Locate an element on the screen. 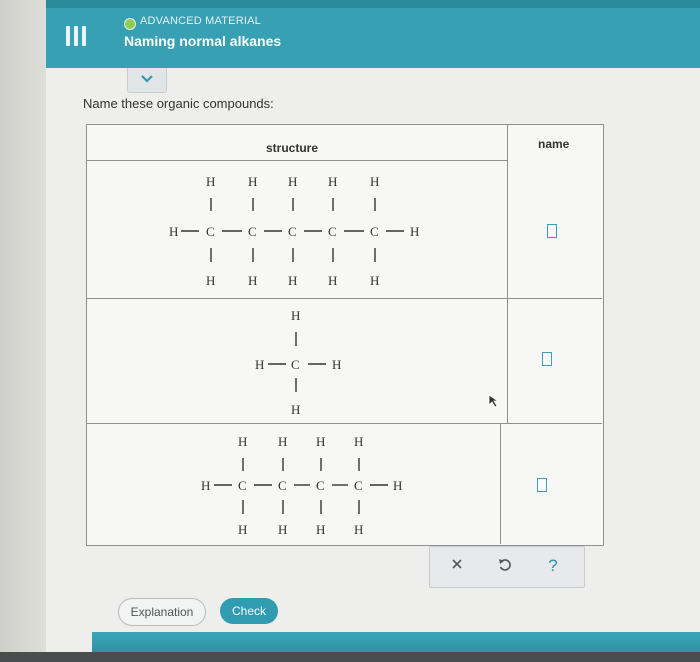 The width and height of the screenshot is (700, 662). undo-icon is located at coordinates (505, 566).